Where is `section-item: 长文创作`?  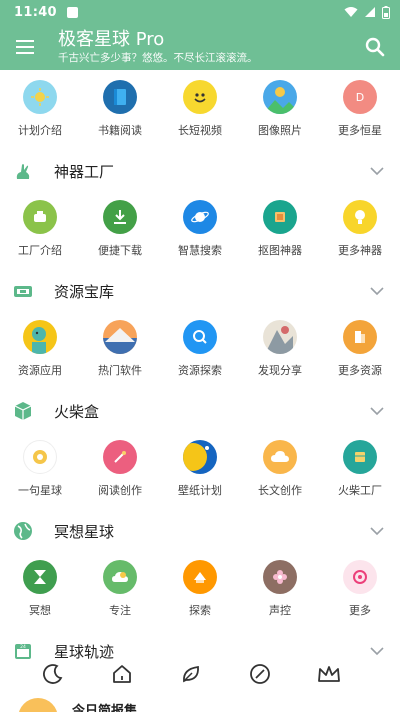 section-item: 长文创作 is located at coordinates (280, 471).